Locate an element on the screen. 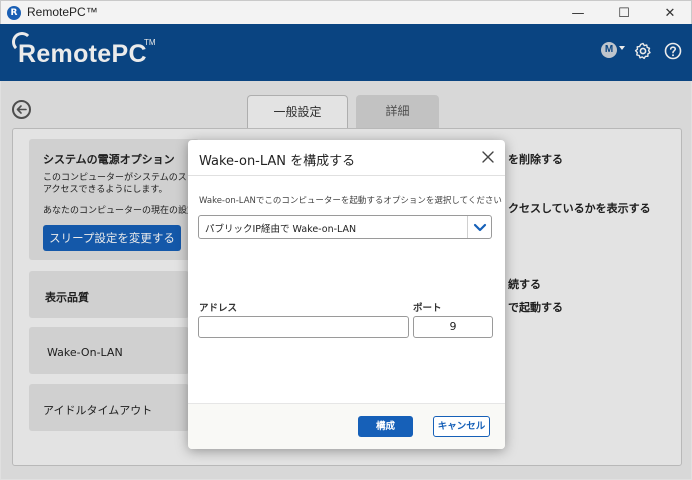  app-icon: R is located at coordinates (14, 13).